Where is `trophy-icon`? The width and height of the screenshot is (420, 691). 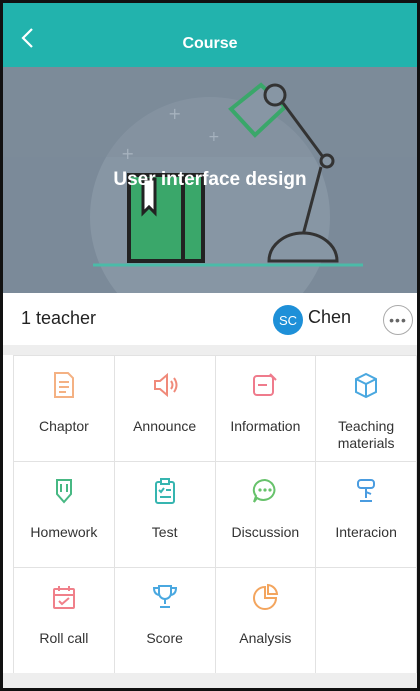
trophy-icon is located at coordinates (164, 596).